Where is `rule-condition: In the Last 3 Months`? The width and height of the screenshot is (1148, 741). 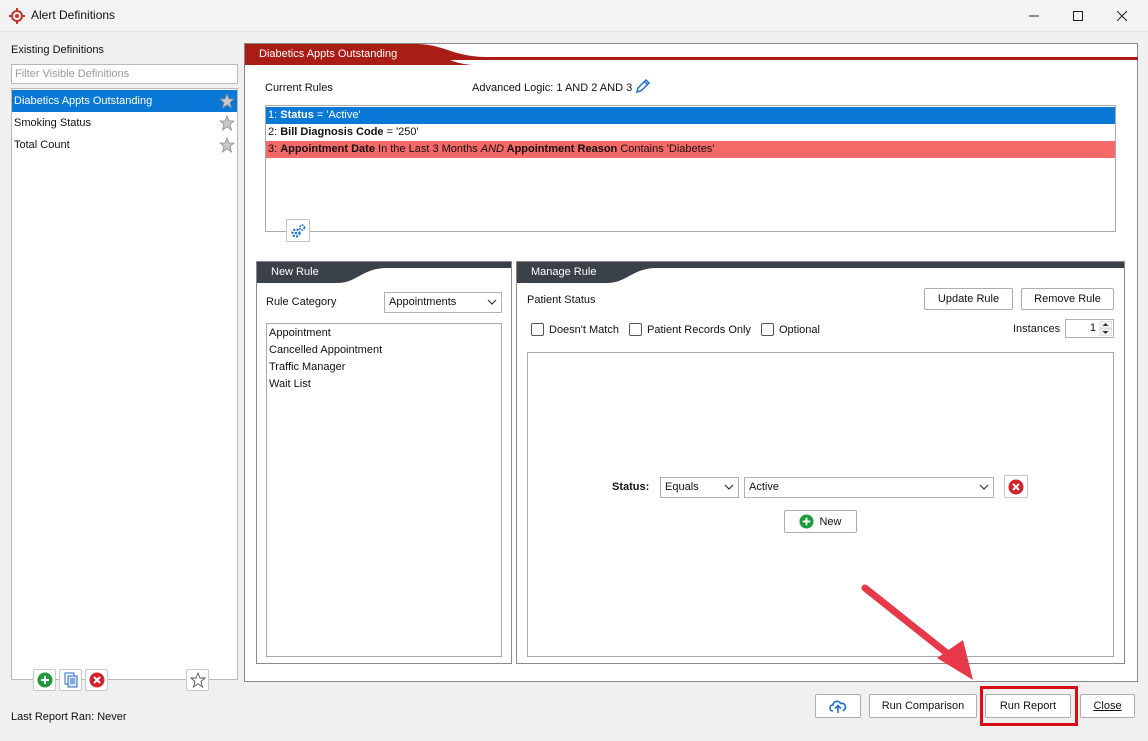 rule-condition: In the Last 3 Months is located at coordinates (427, 149).